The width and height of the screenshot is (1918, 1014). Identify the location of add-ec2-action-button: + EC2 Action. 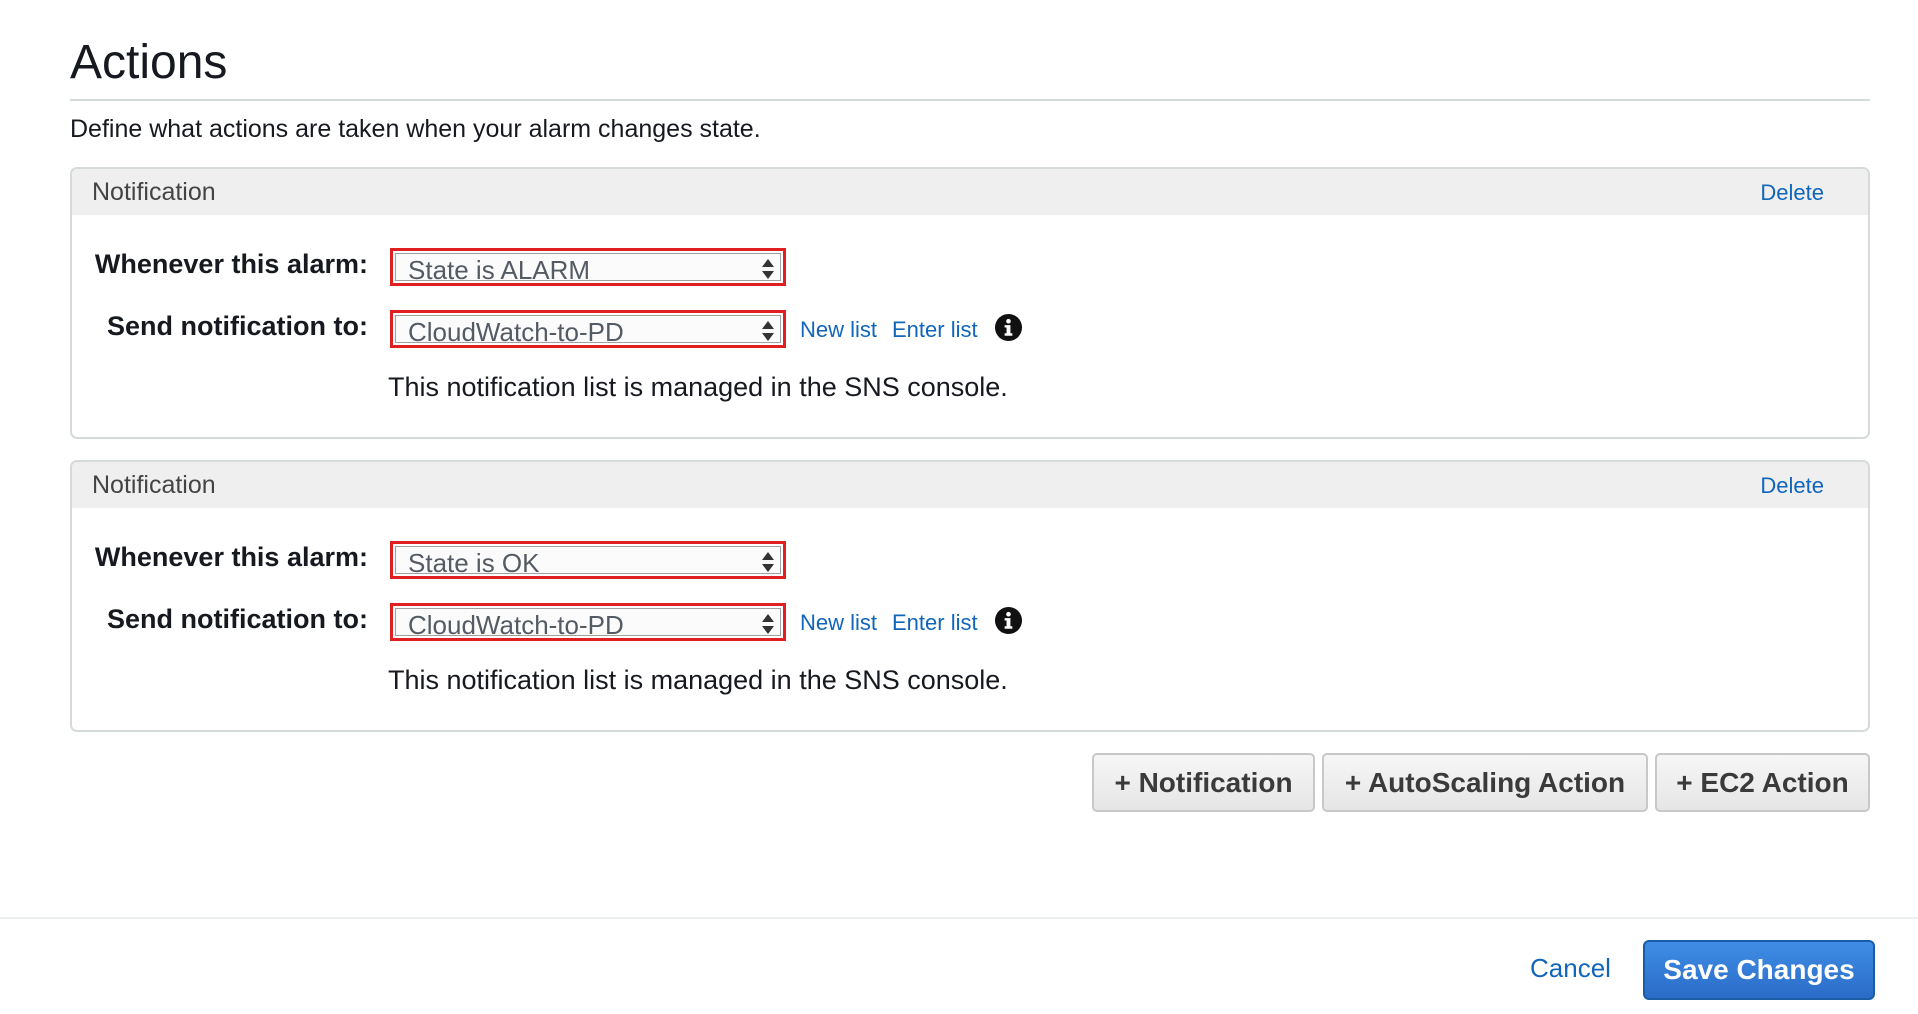
(1762, 782).